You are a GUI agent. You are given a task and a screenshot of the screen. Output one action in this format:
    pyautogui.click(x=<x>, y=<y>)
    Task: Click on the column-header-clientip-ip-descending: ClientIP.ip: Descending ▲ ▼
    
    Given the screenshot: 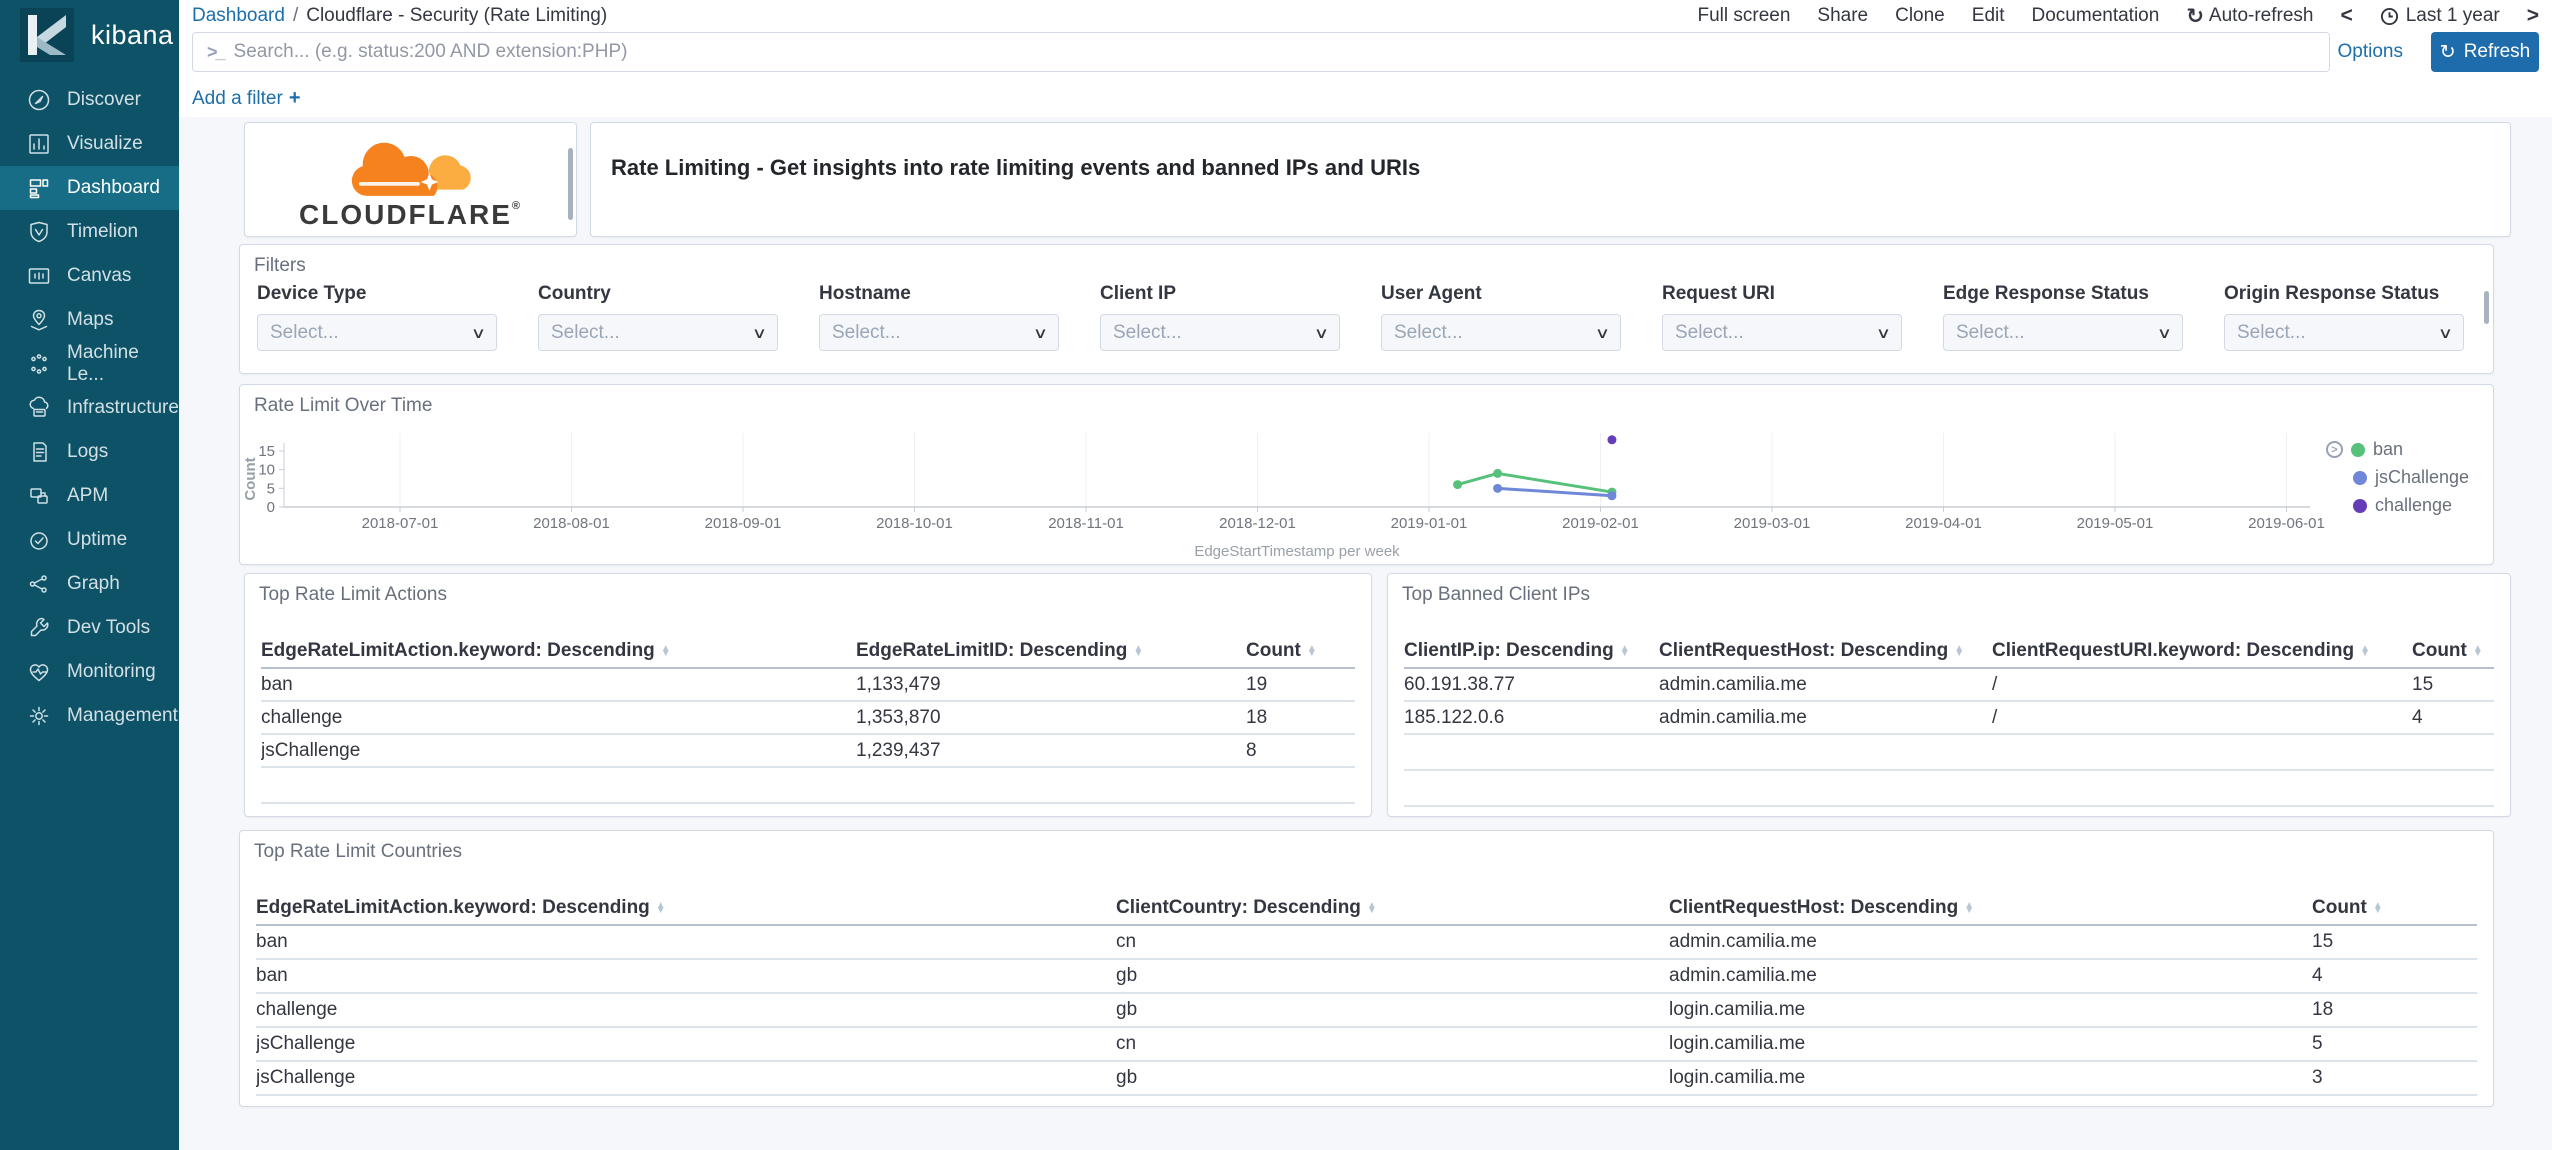 What is the action you would take?
    pyautogui.click(x=1531, y=651)
    